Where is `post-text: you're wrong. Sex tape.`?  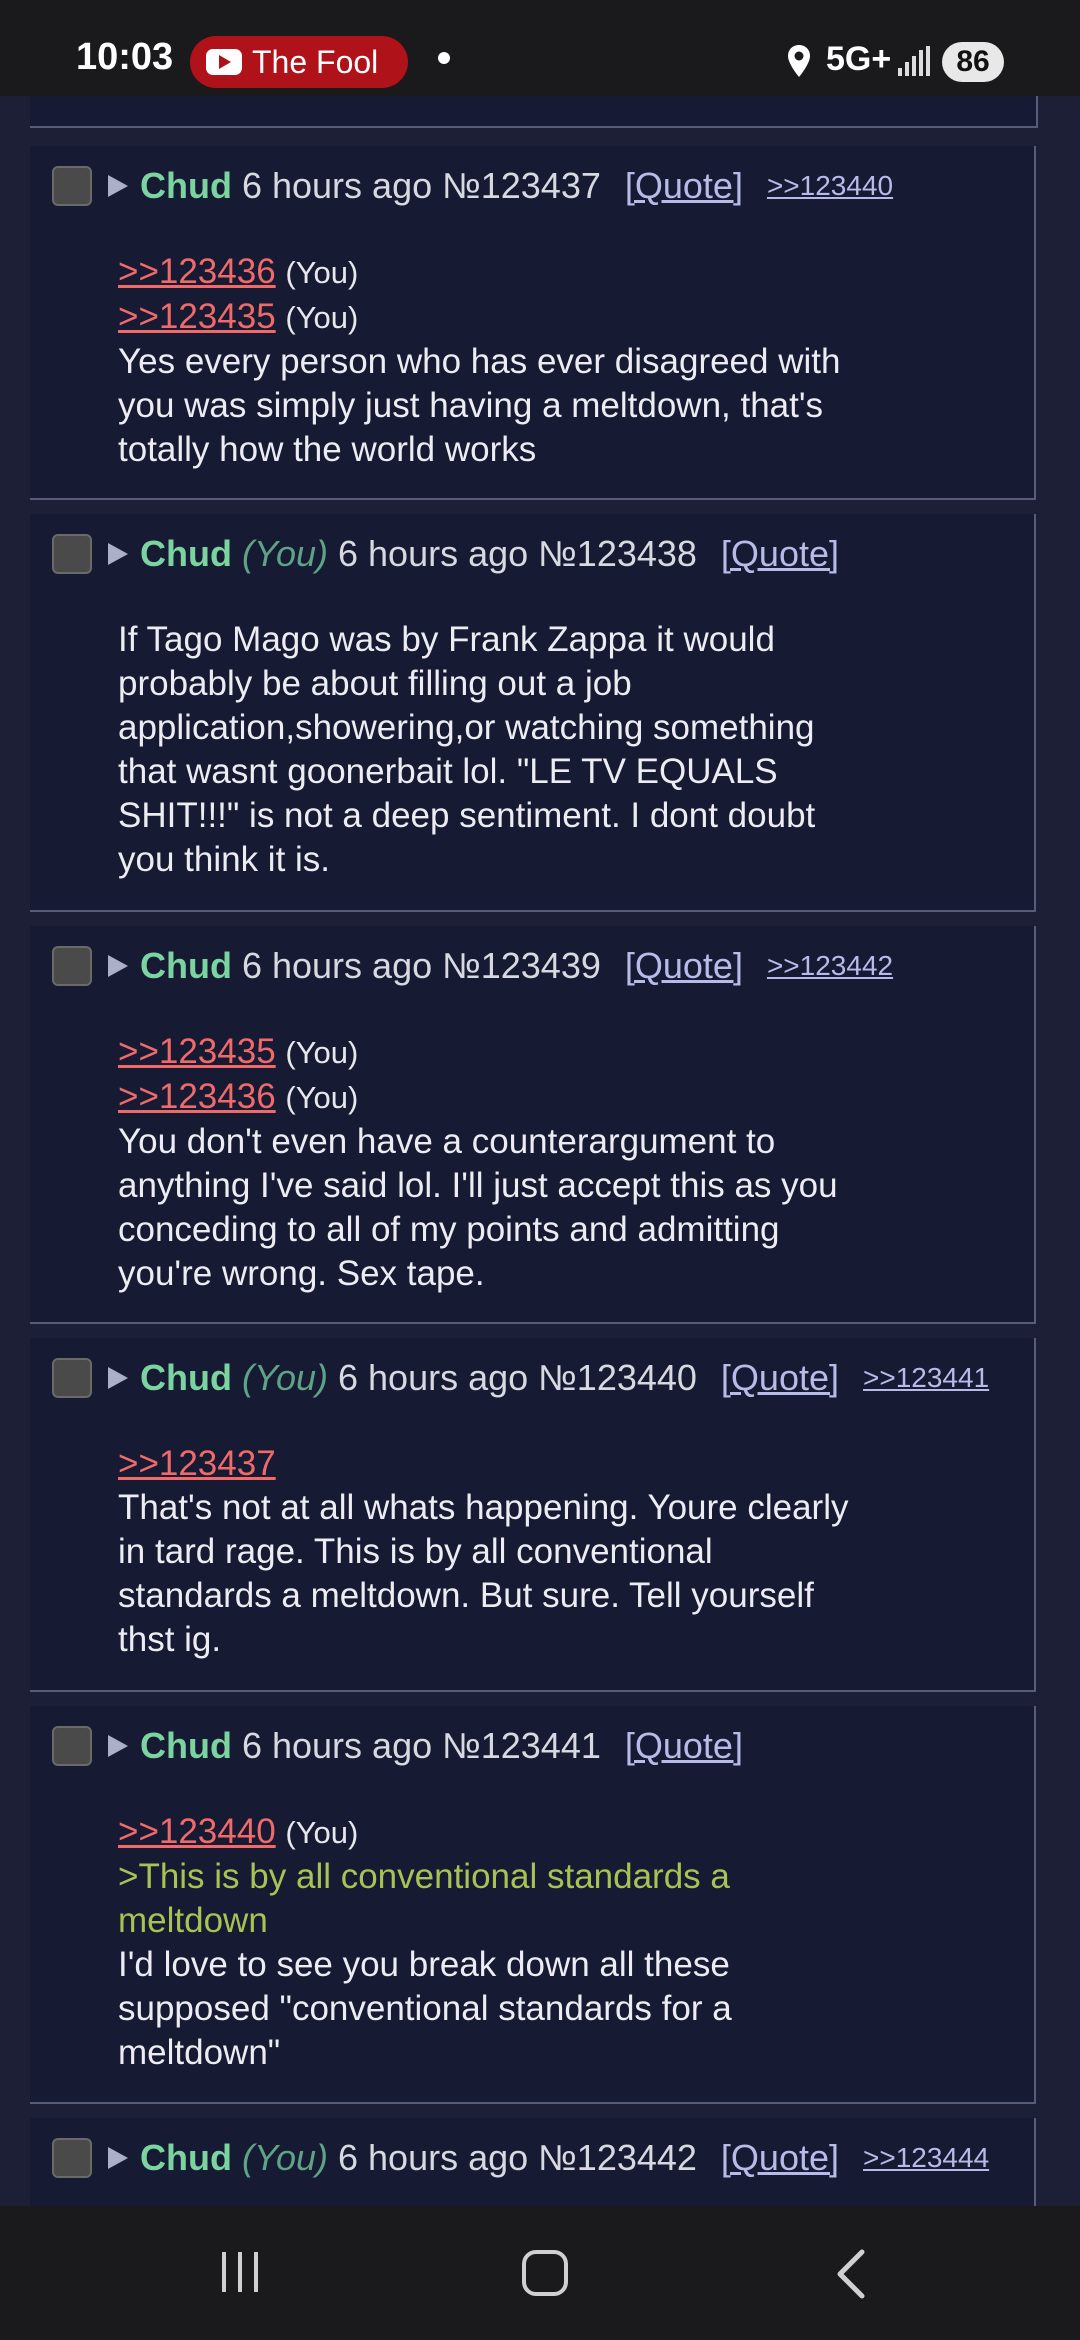
post-text: you're wrong. Sex tape. is located at coordinates (301, 1273).